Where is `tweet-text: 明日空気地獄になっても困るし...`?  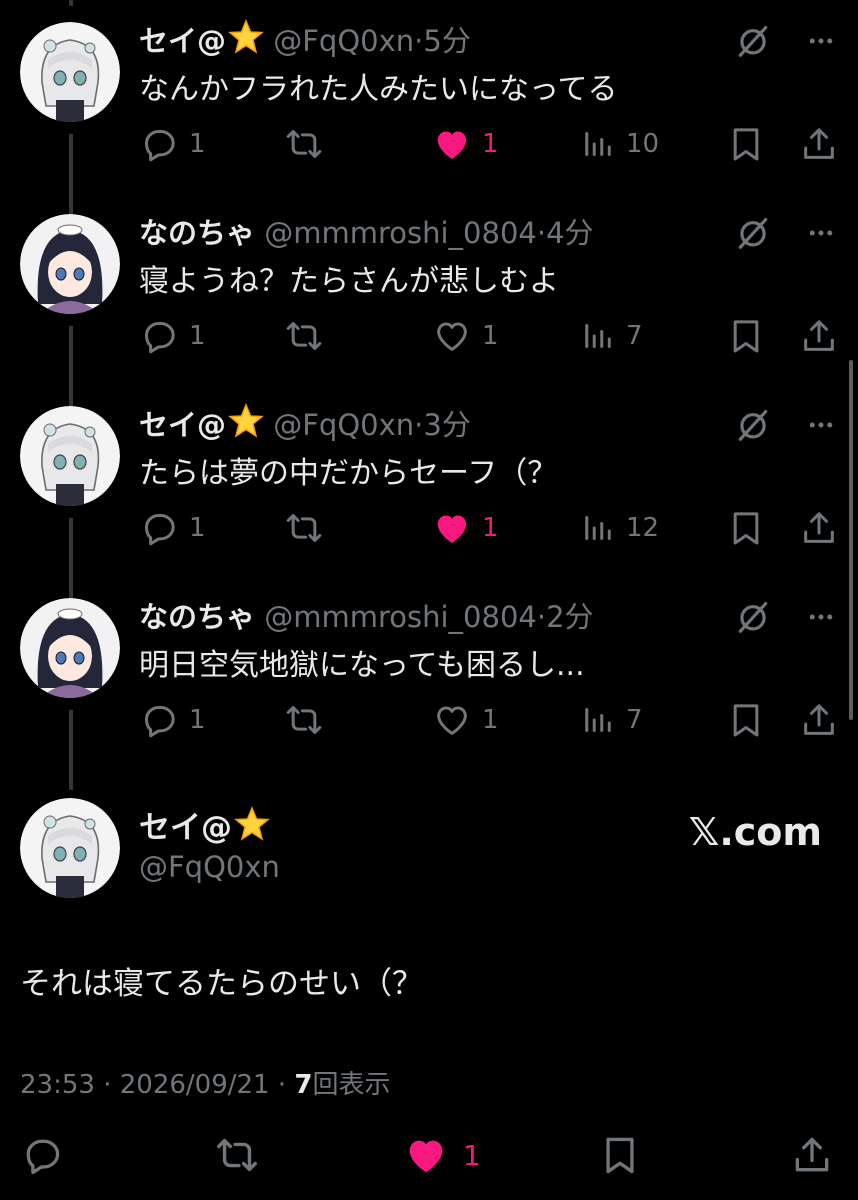 tweet-text: 明日空気地獄になっても困るし... is located at coordinates (362, 665).